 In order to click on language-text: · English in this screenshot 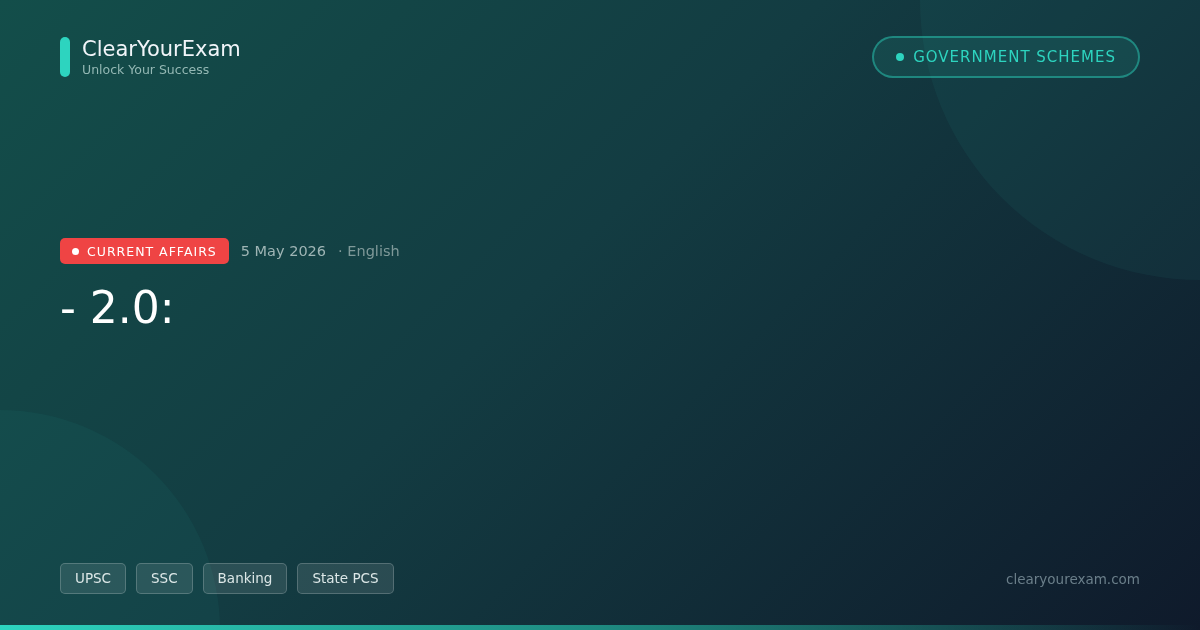, I will do `click(369, 251)`.